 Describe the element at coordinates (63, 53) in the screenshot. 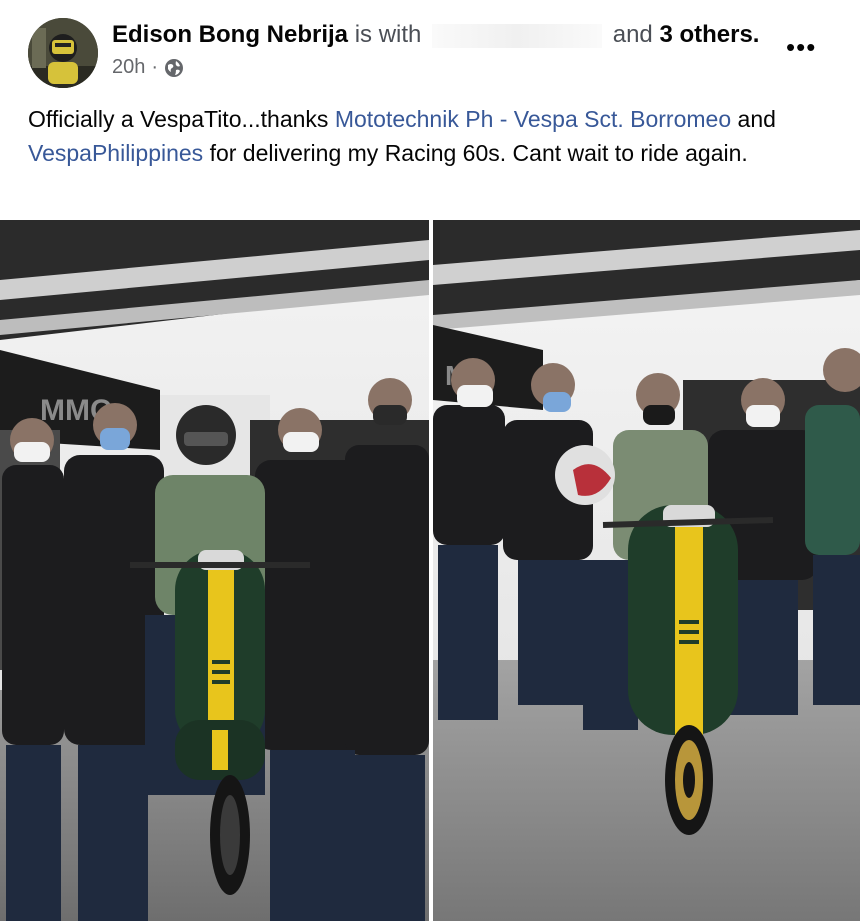

I see `author-avatar` at that location.